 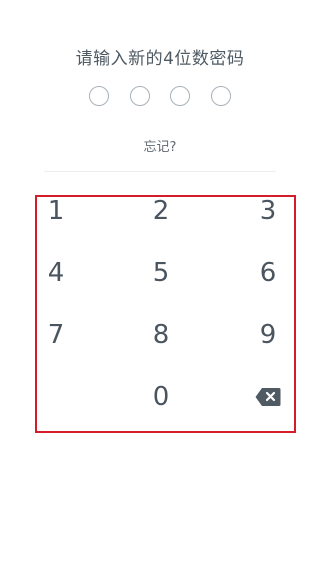 I want to click on key-5: 5, so click(x=161, y=273).